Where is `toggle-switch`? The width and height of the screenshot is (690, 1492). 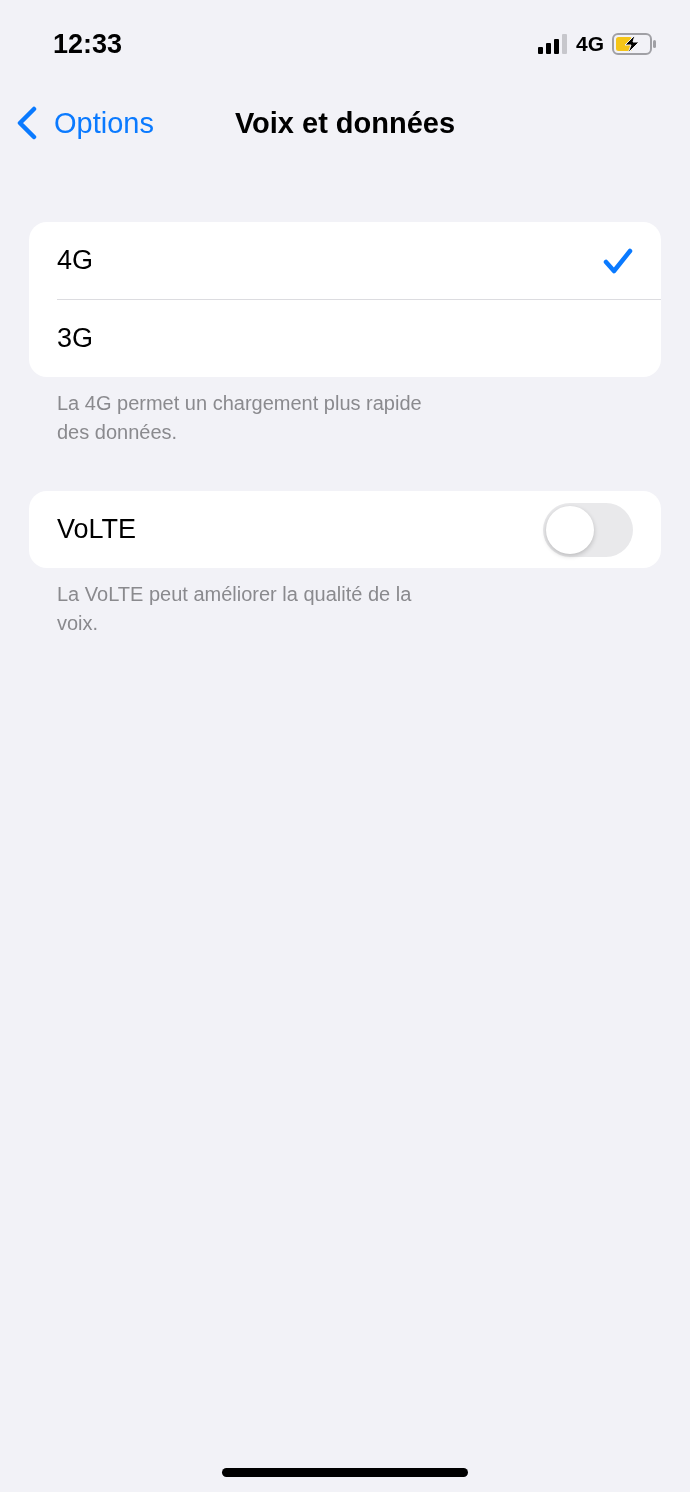 toggle-switch is located at coordinates (588, 529).